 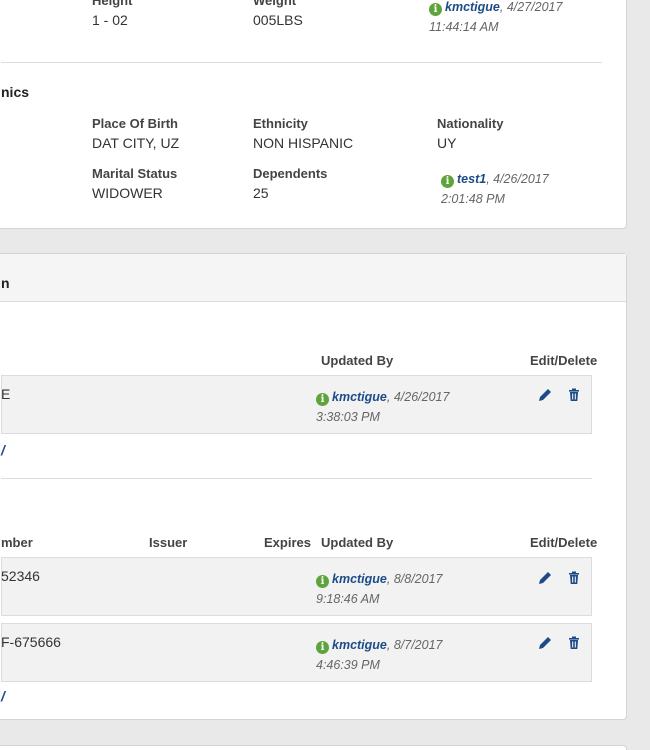 I want to click on marital-status-value: WIDOWER, so click(x=127, y=193).